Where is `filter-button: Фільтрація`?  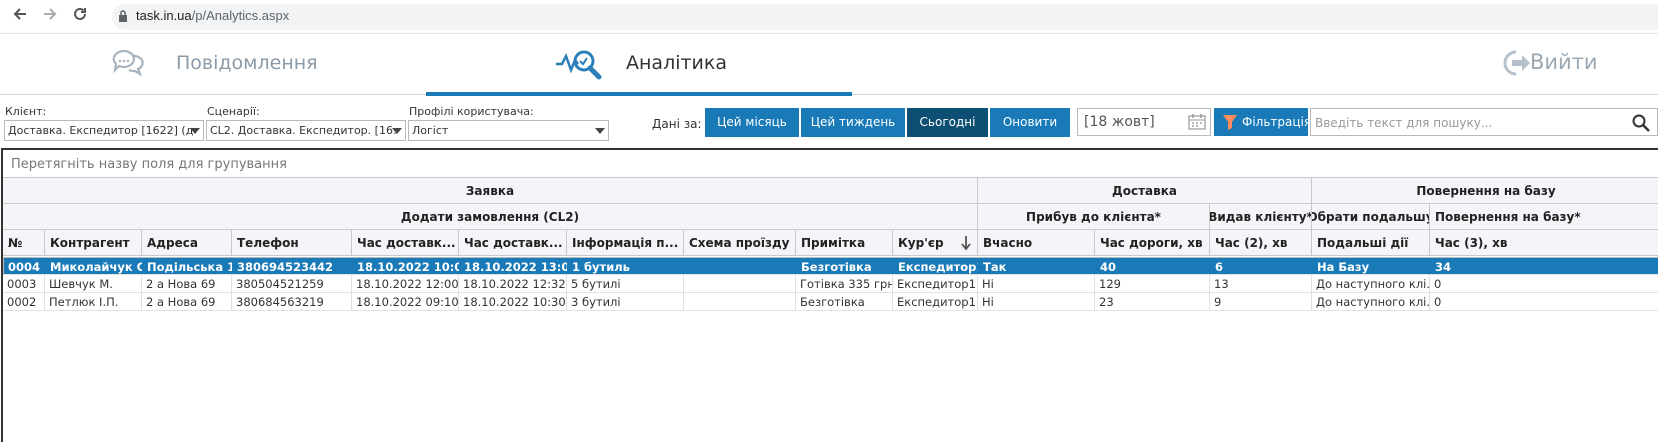
filter-button: Фільтрація is located at coordinates (1262, 122).